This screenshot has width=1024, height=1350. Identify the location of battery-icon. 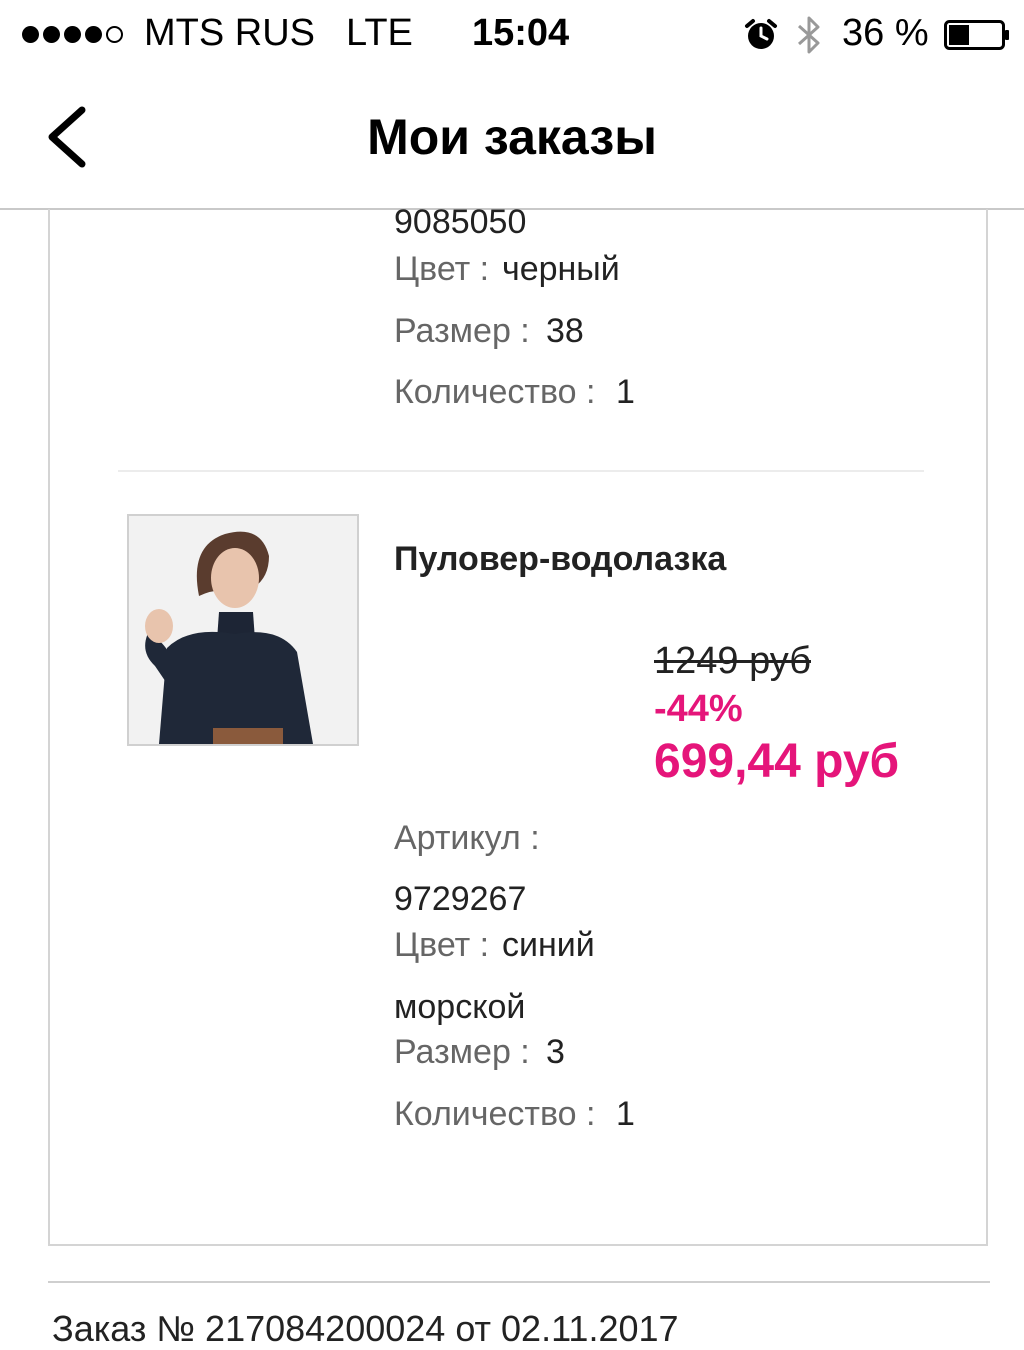
(976, 35).